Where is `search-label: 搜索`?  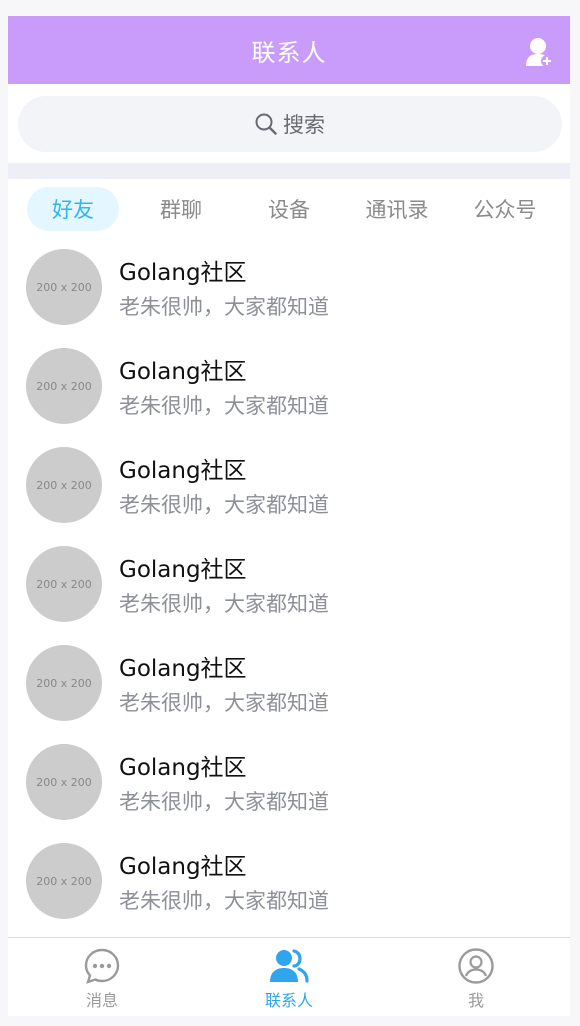 search-label: 搜索 is located at coordinates (304, 125).